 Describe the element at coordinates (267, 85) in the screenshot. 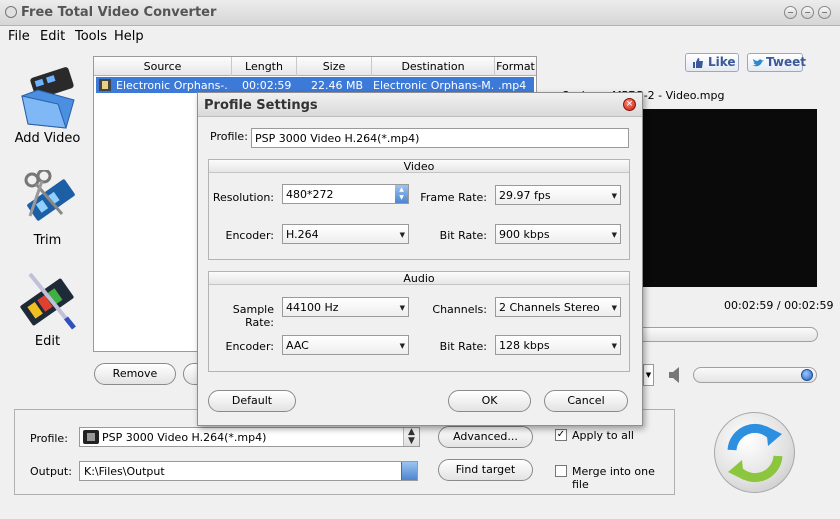

I see `row-length: 00:02:59` at that location.